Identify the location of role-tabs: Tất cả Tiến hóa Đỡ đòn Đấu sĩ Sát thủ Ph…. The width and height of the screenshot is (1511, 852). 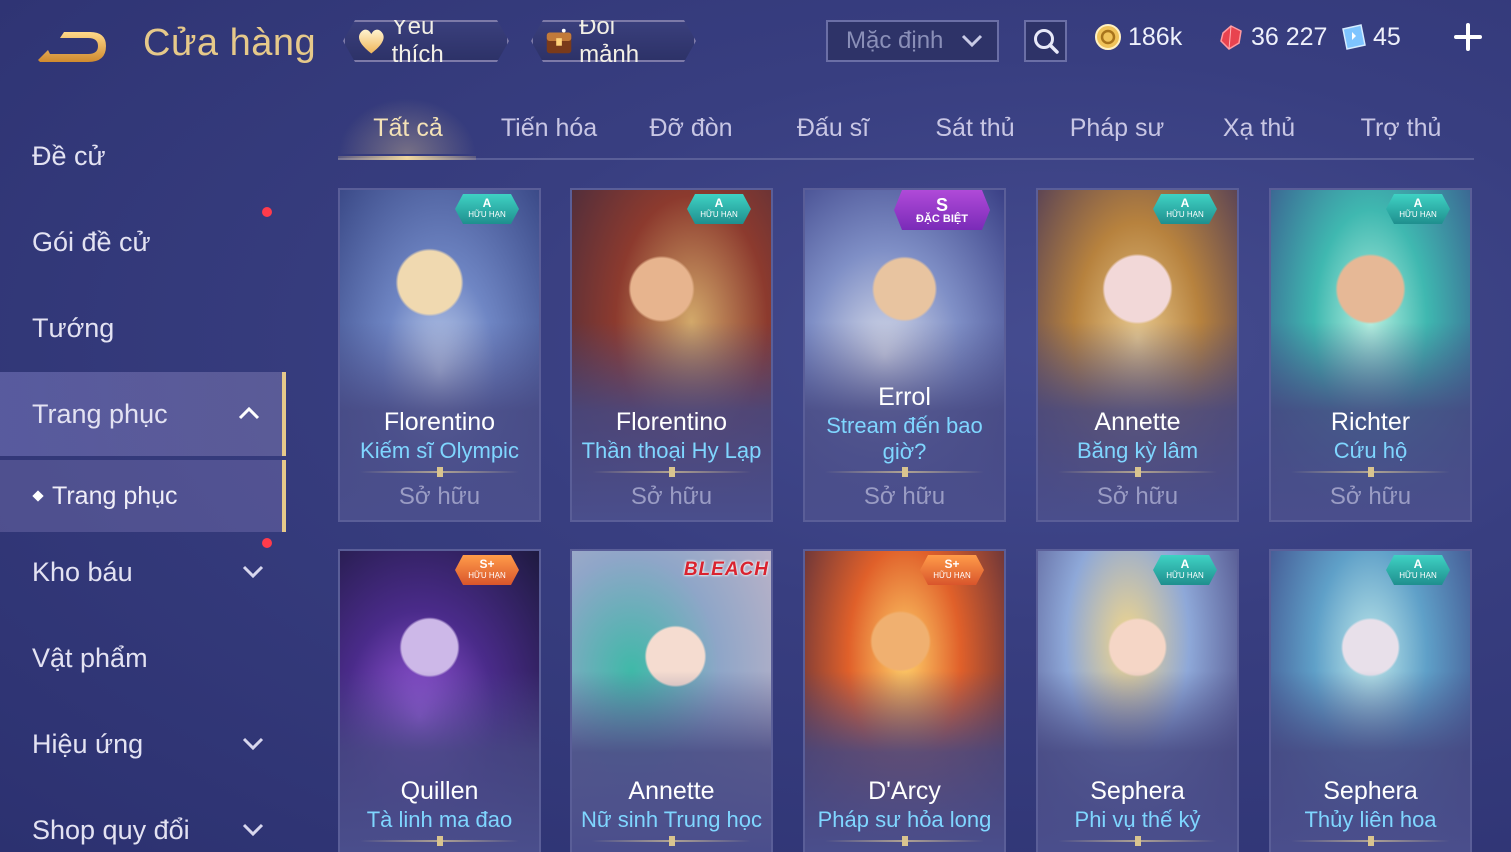
(906, 129).